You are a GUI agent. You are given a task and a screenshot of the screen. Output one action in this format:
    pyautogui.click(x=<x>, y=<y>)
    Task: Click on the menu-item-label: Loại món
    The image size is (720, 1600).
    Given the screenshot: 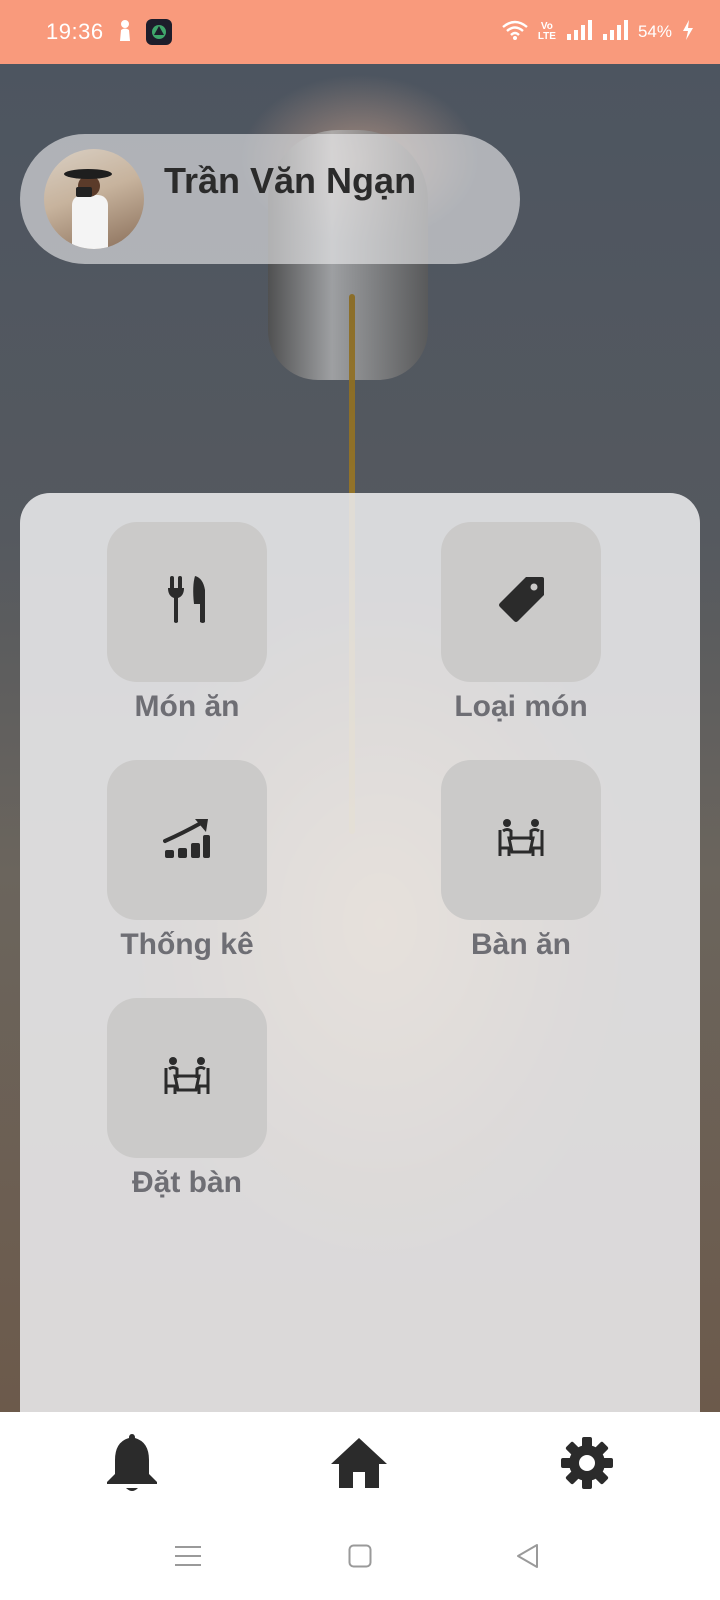 What is the action you would take?
    pyautogui.click(x=521, y=706)
    